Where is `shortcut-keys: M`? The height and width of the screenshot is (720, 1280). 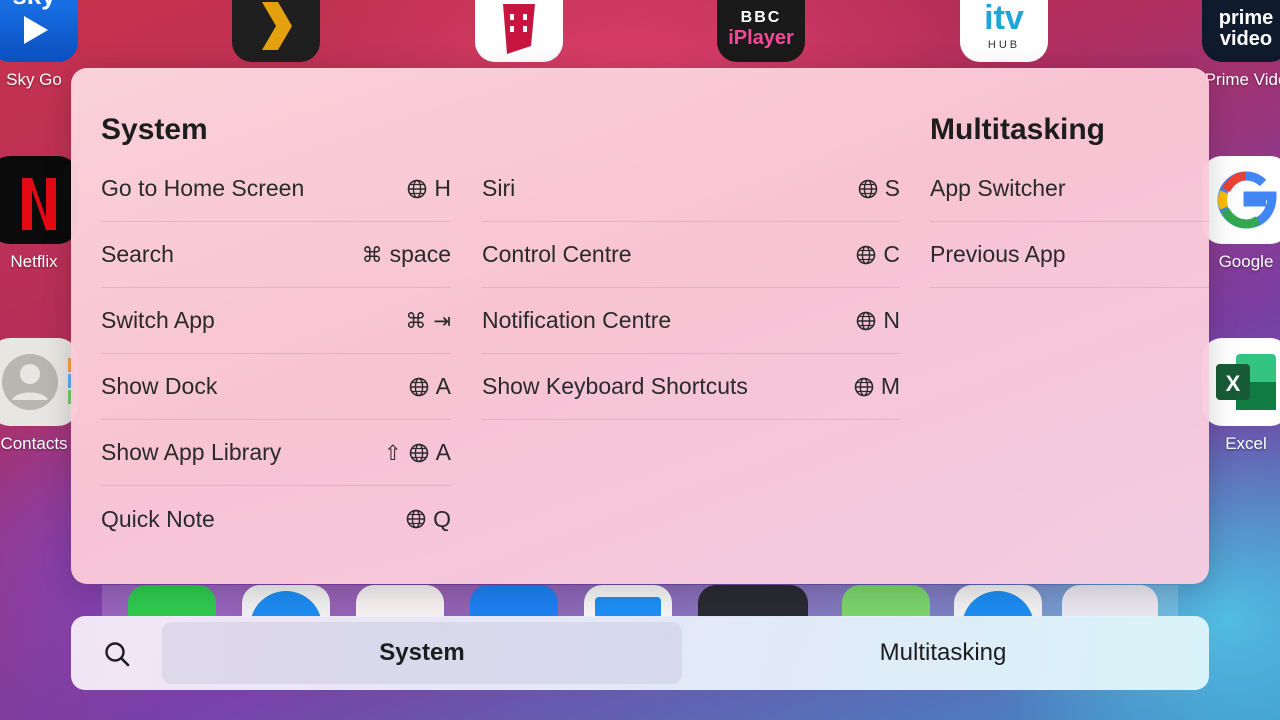 shortcut-keys: M is located at coordinates (877, 386).